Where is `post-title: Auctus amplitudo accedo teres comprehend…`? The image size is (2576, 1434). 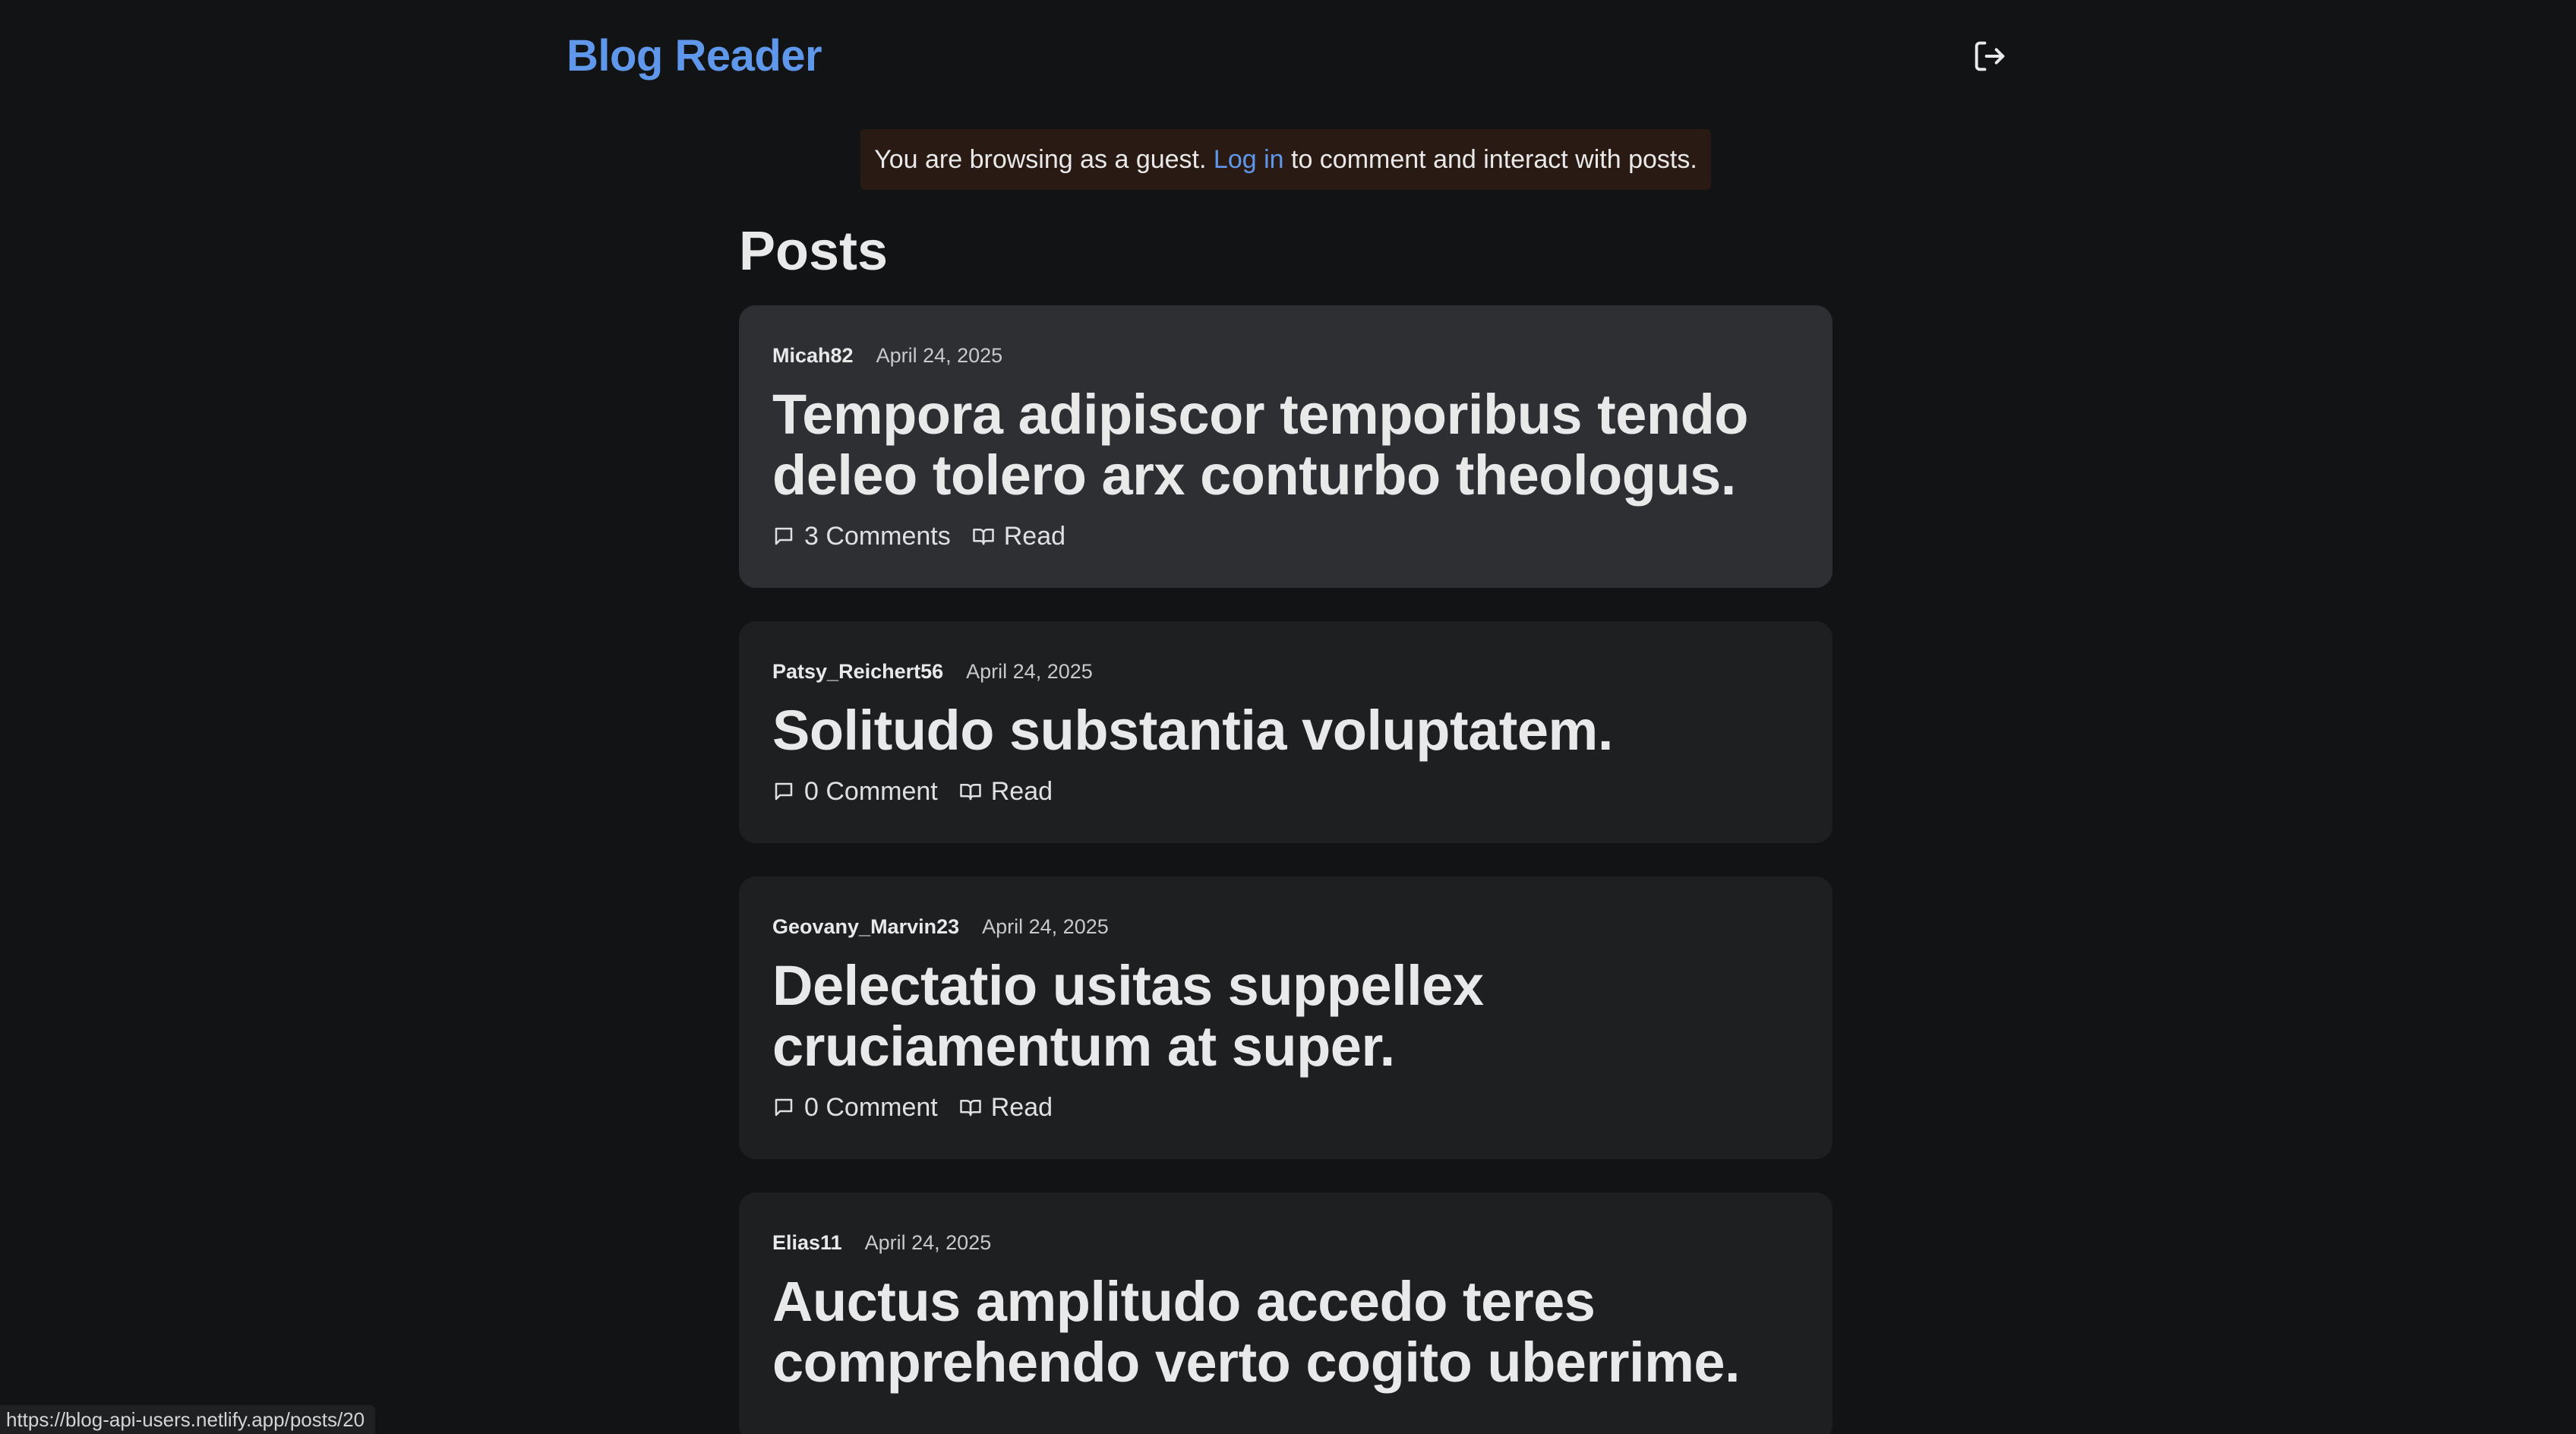
post-title: Auctus amplitudo accedo teres comprehend… is located at coordinates (1285, 1332).